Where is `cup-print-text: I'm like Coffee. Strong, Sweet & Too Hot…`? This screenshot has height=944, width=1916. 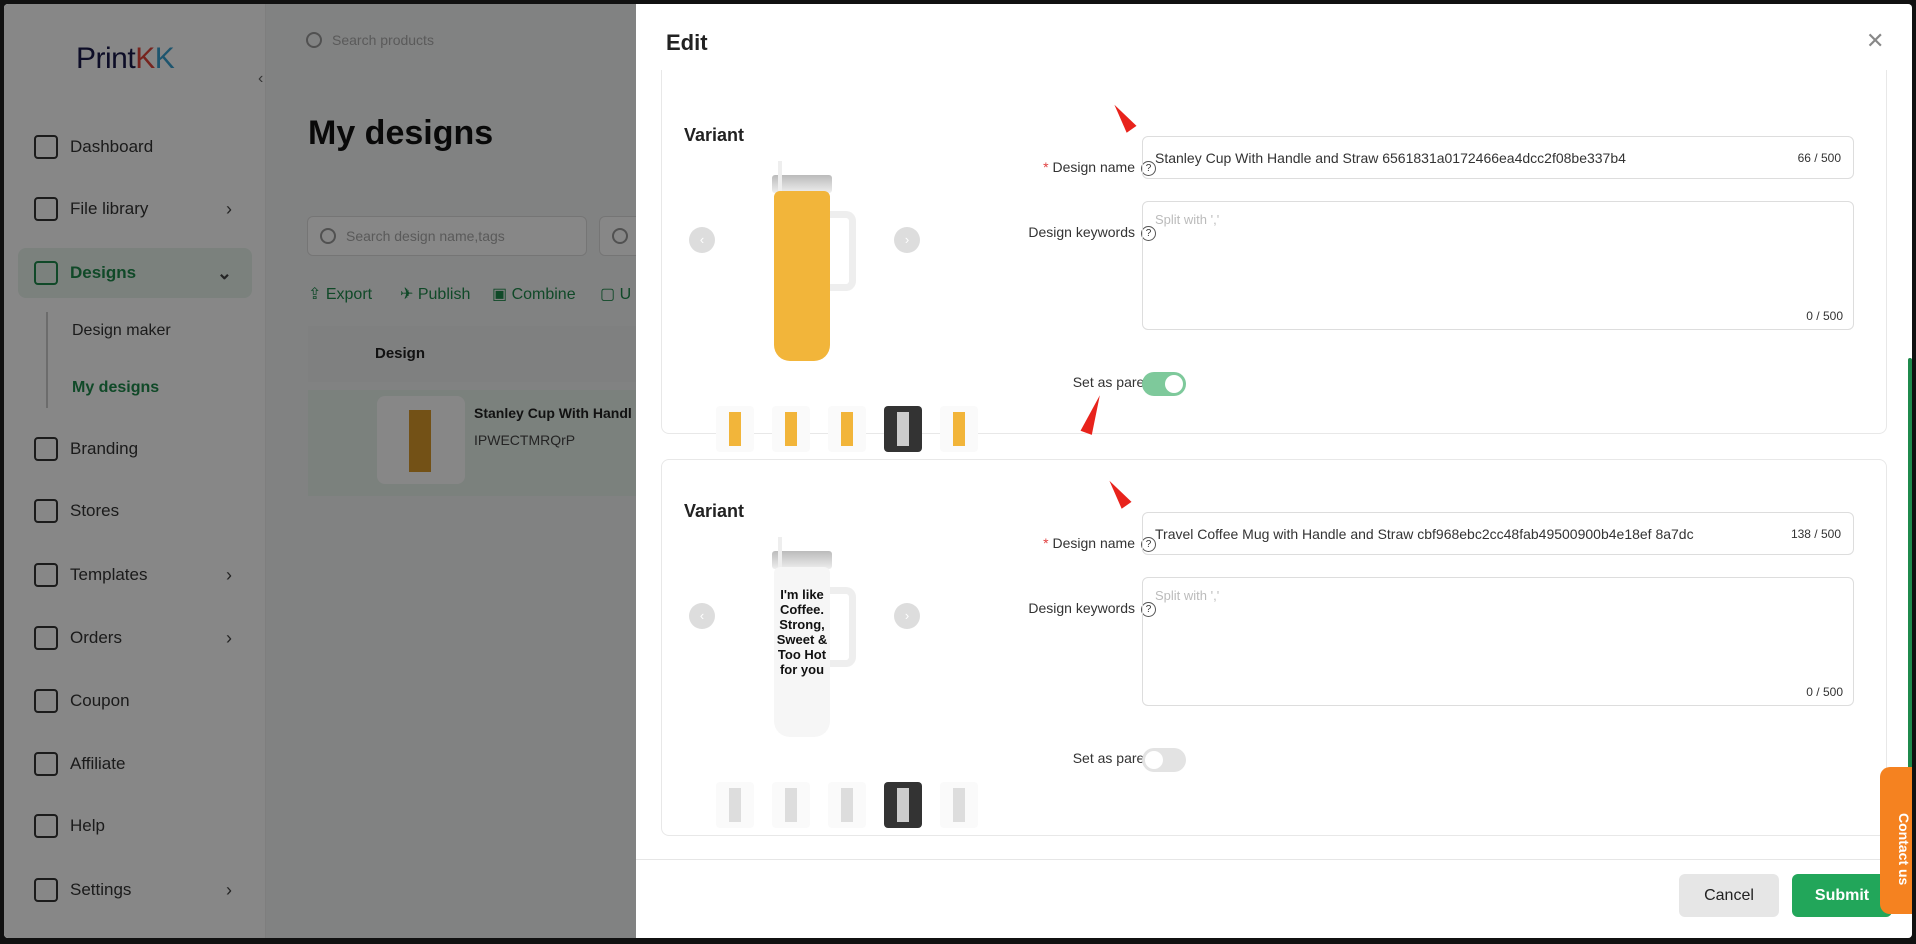
cup-print-text: I'm like Coffee. Strong, Sweet & Too Hot… is located at coordinates (802, 632).